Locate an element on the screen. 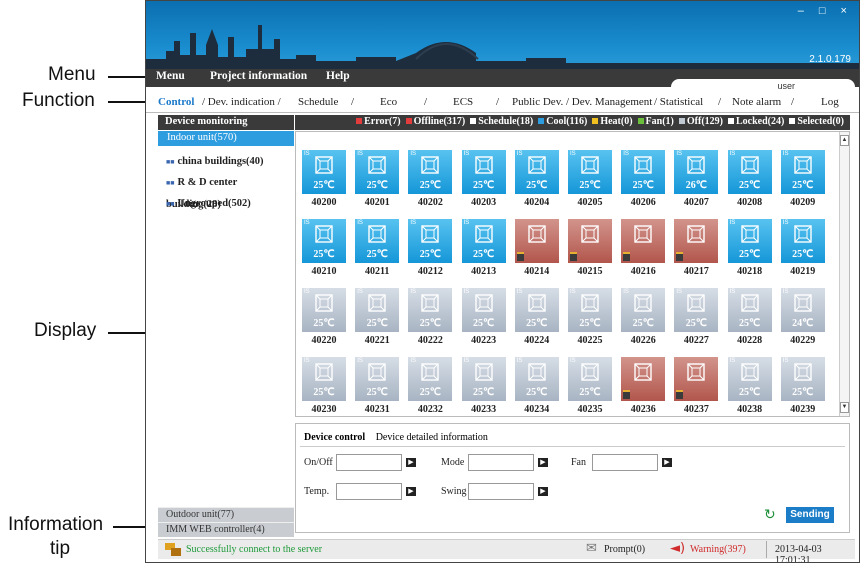  unit-tile: IS 25℃ 40213 is located at coordinates (483, 248).